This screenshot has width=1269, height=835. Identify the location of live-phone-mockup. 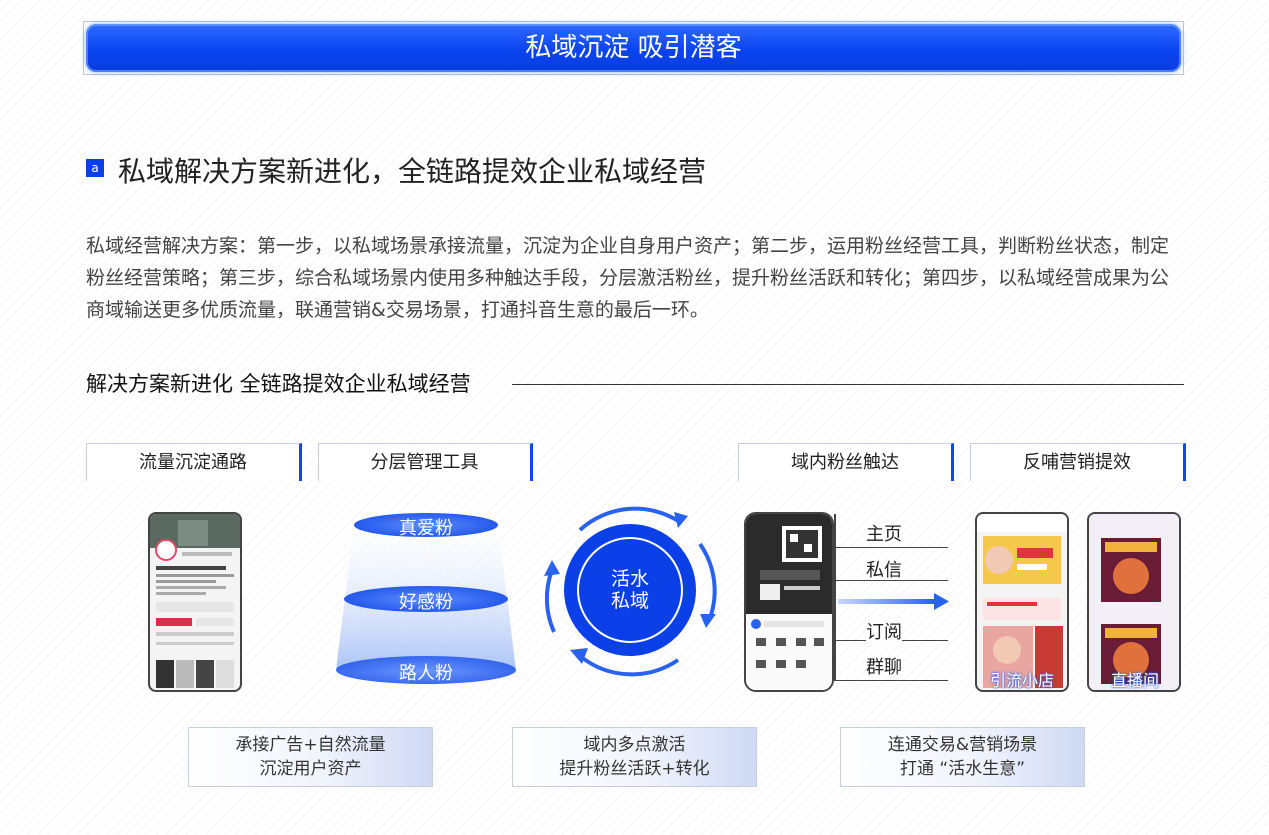
(1134, 602).